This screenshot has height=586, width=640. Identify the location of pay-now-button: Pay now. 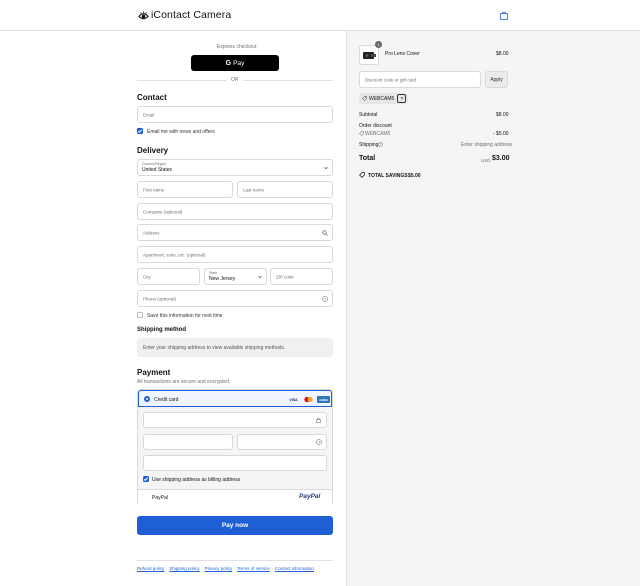
(235, 525).